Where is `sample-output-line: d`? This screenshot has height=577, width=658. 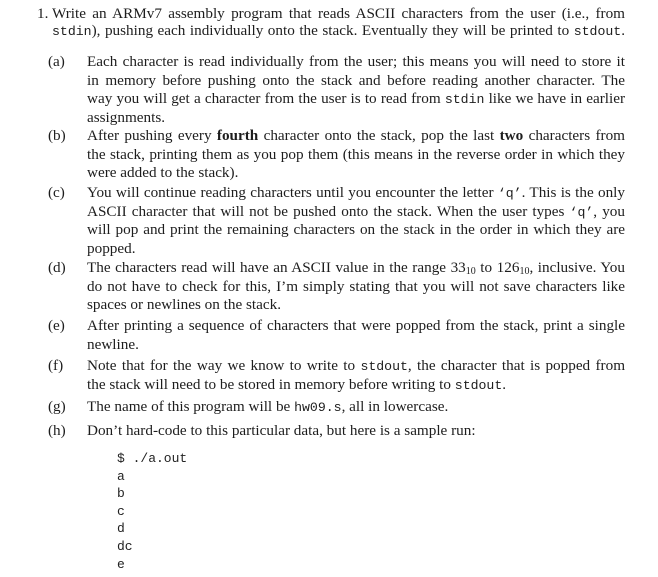 sample-output-line: d is located at coordinates (121, 529).